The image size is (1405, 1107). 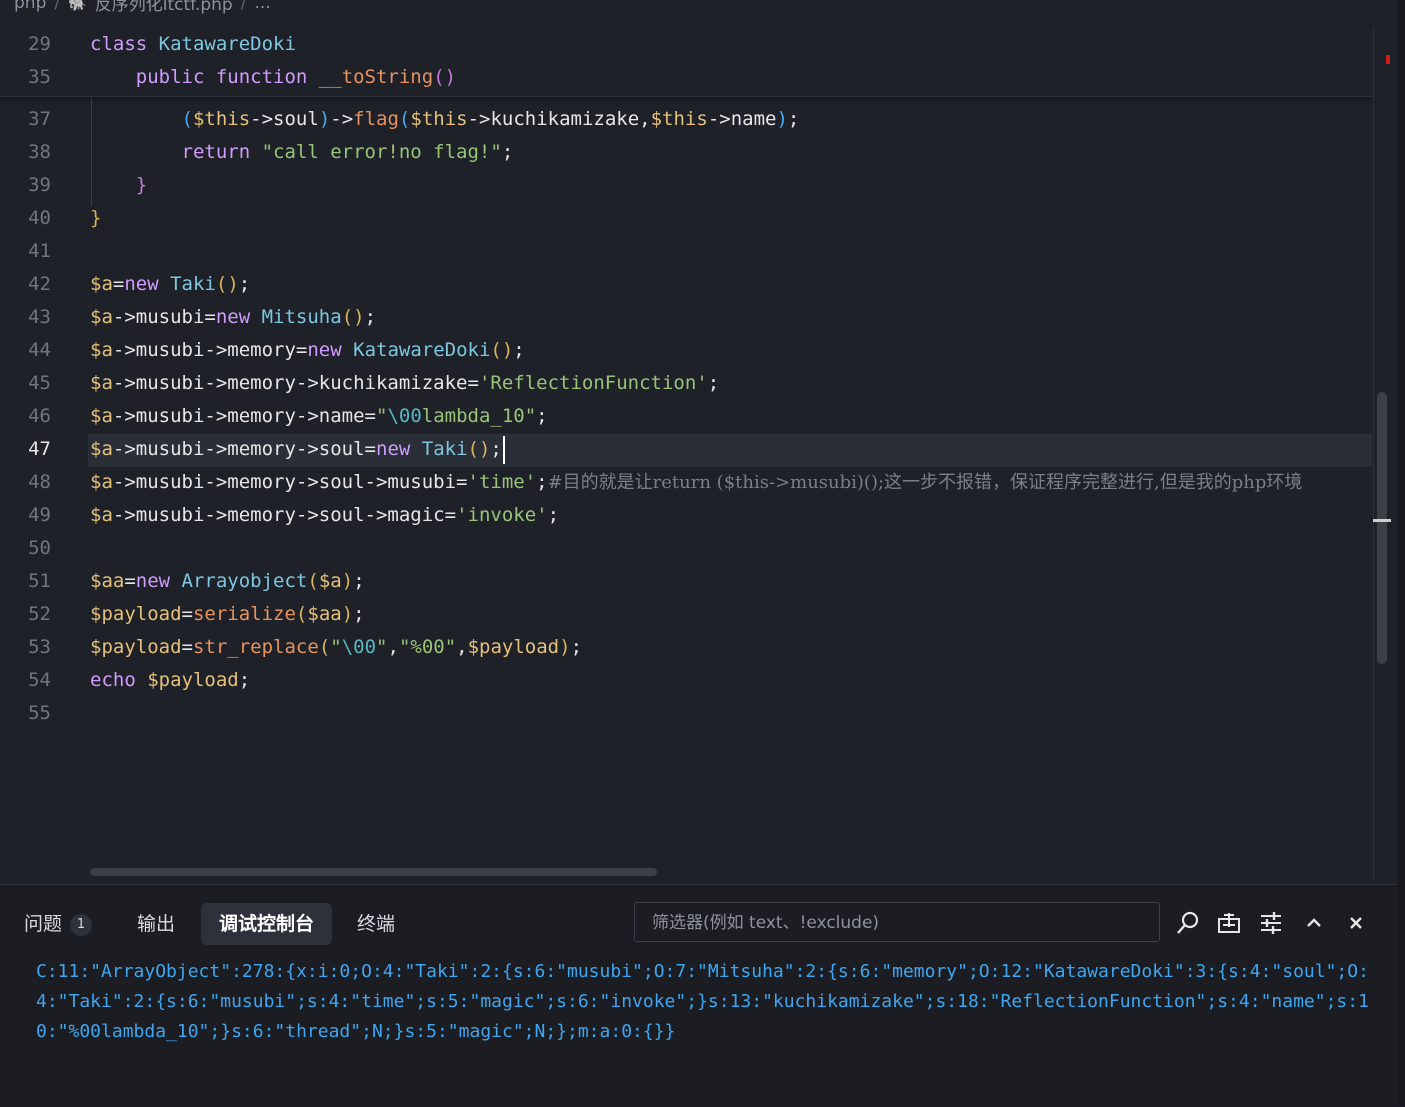 I want to click on code-text: $a=new Taki();, so click(x=170, y=284).